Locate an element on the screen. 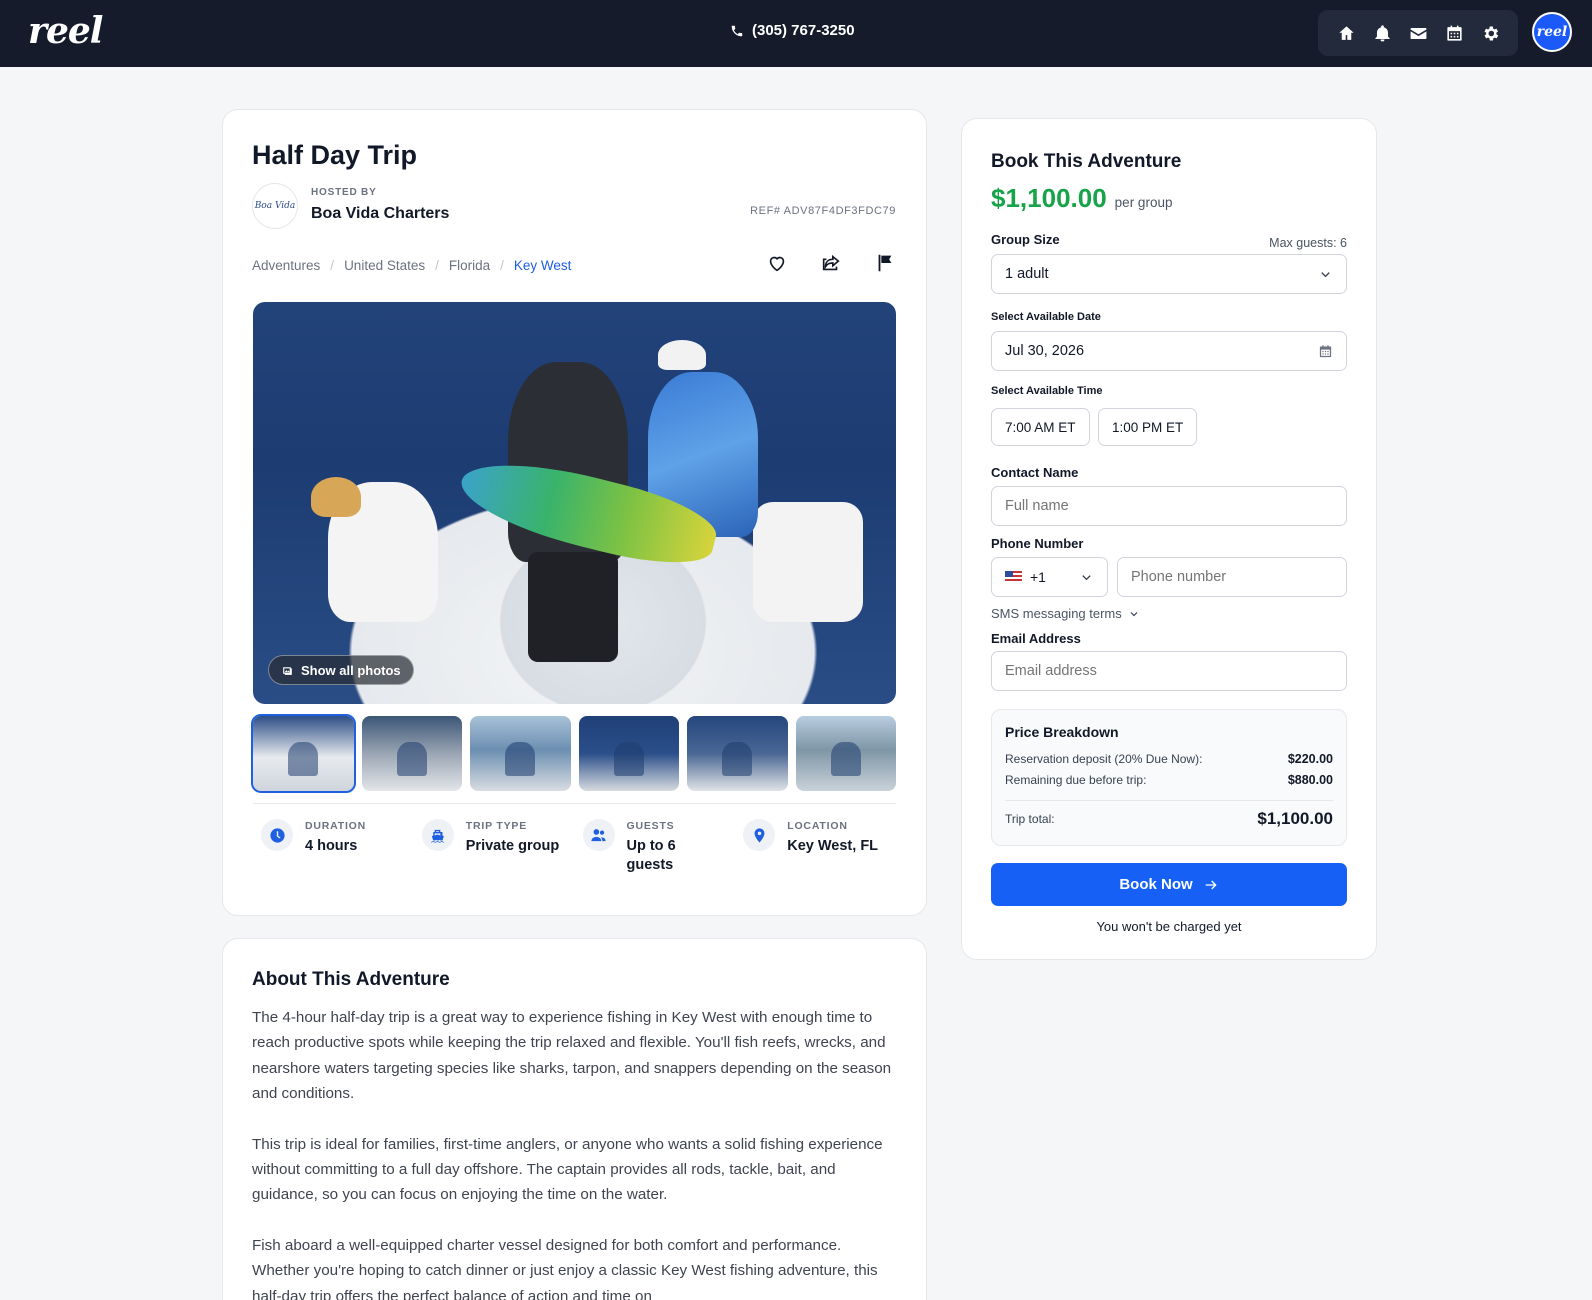 This screenshot has height=1300, width=1592. stat-value: Up to 6 guests is located at coordinates (651, 855).